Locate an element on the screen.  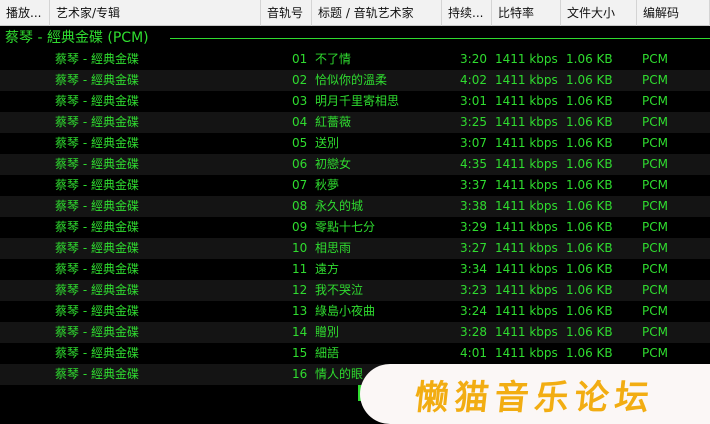
track-duration: 4:35 is located at coordinates (473, 164).